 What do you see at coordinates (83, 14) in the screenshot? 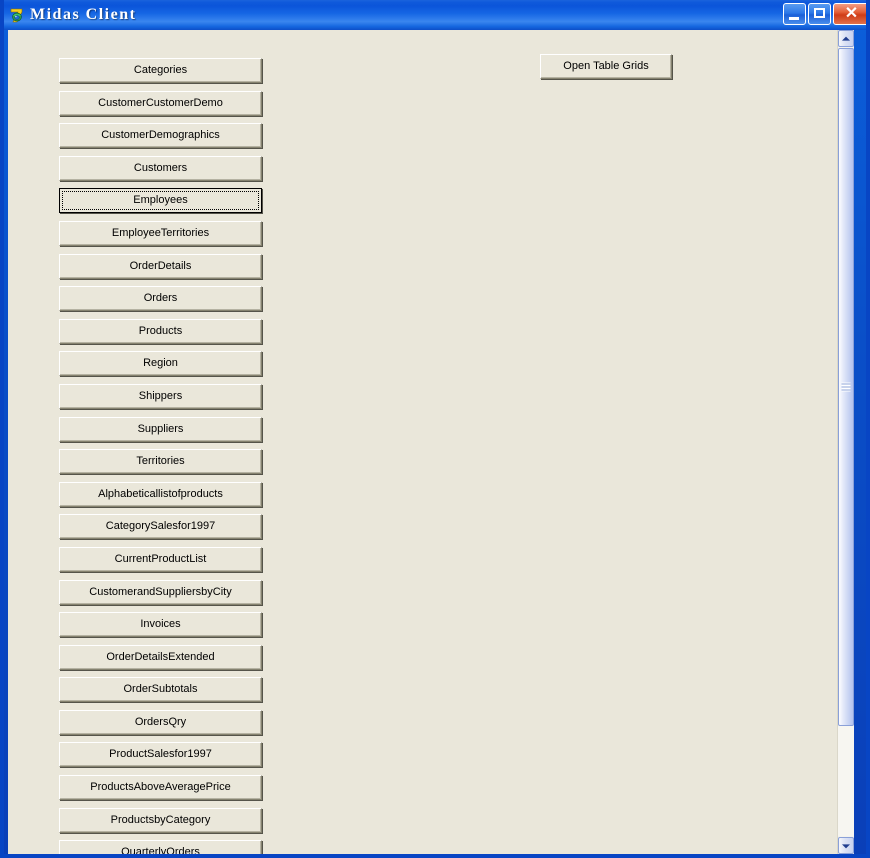
I see `window-title: Midas Client` at bounding box center [83, 14].